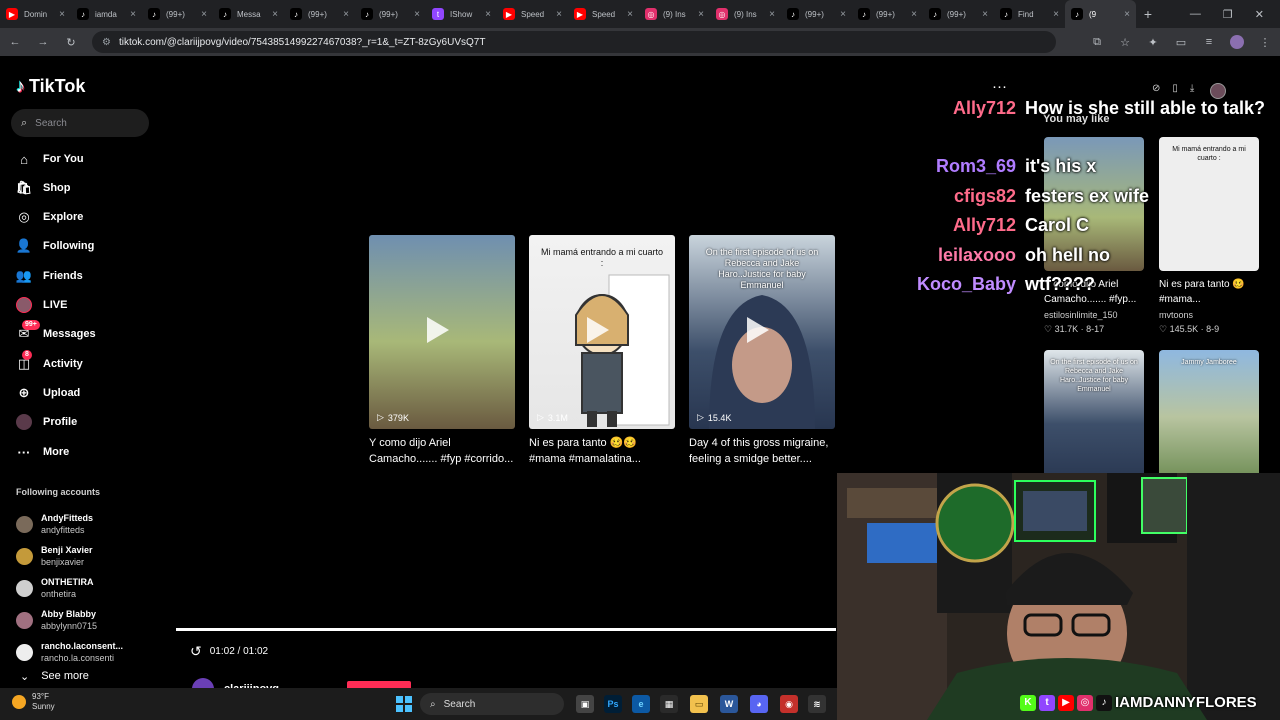  I want to click on reload-icon: ↻, so click(71, 42).